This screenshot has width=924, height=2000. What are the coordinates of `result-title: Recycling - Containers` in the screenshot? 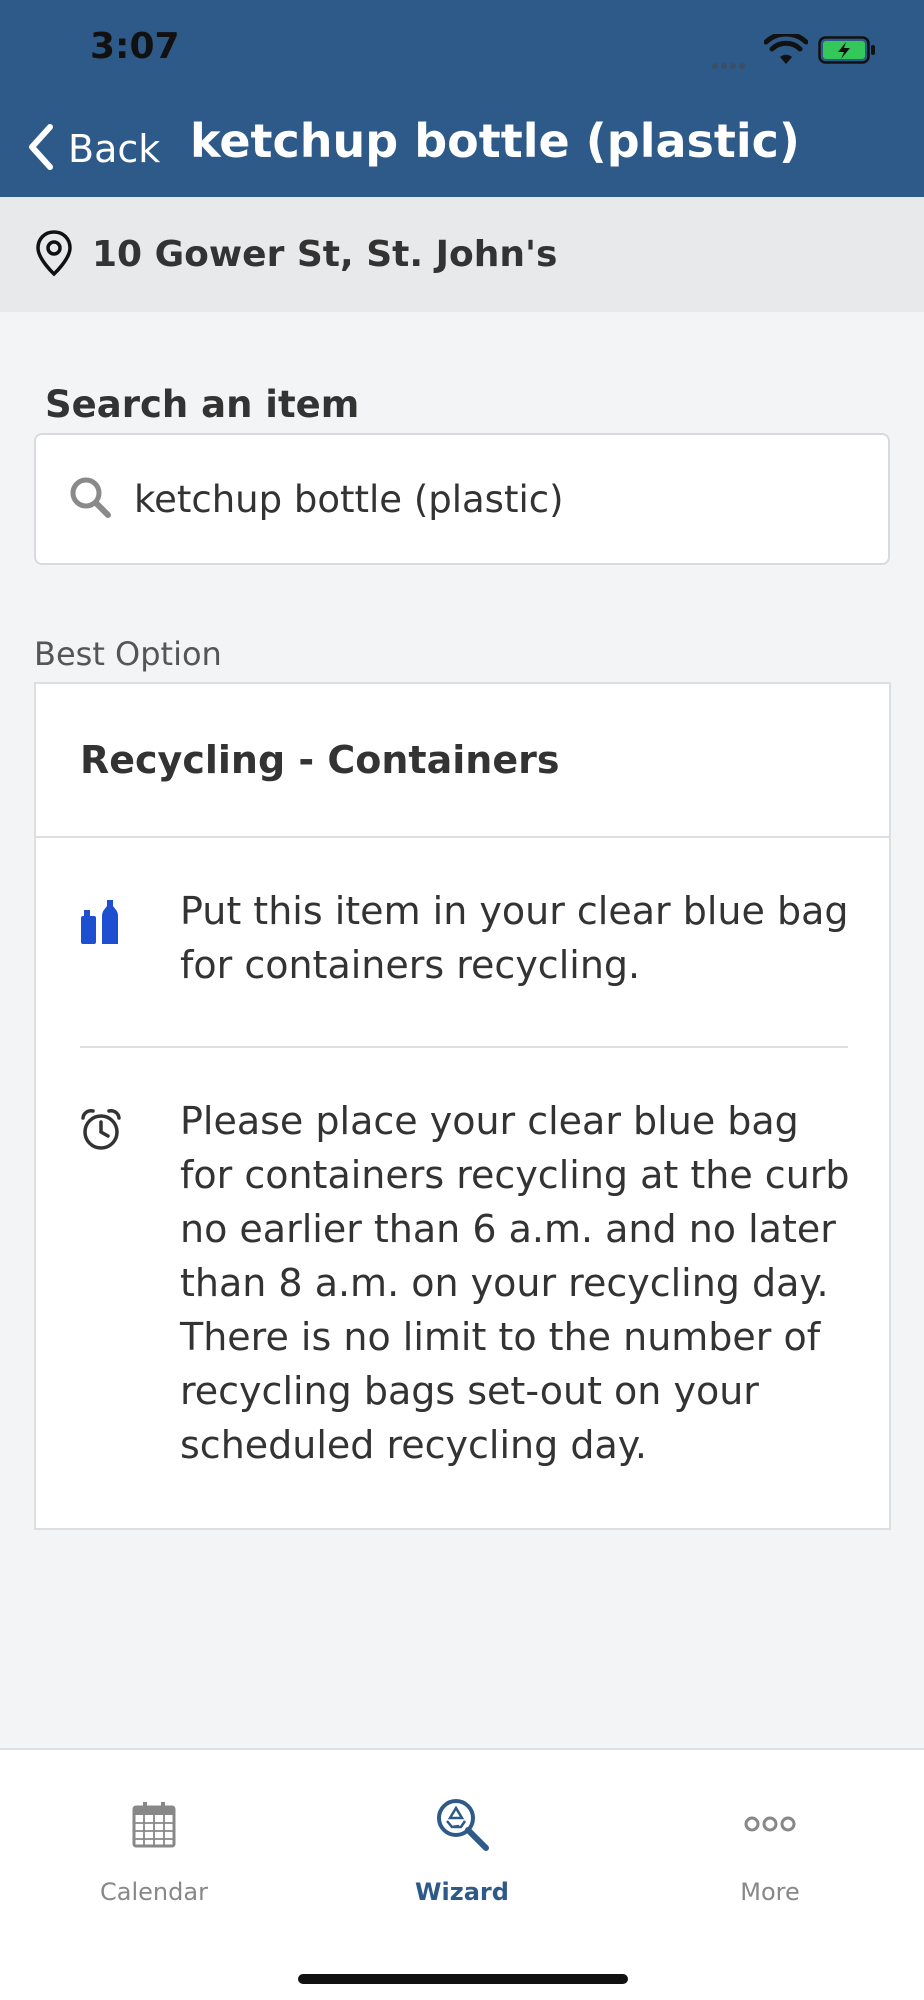 It's located at (320, 760).